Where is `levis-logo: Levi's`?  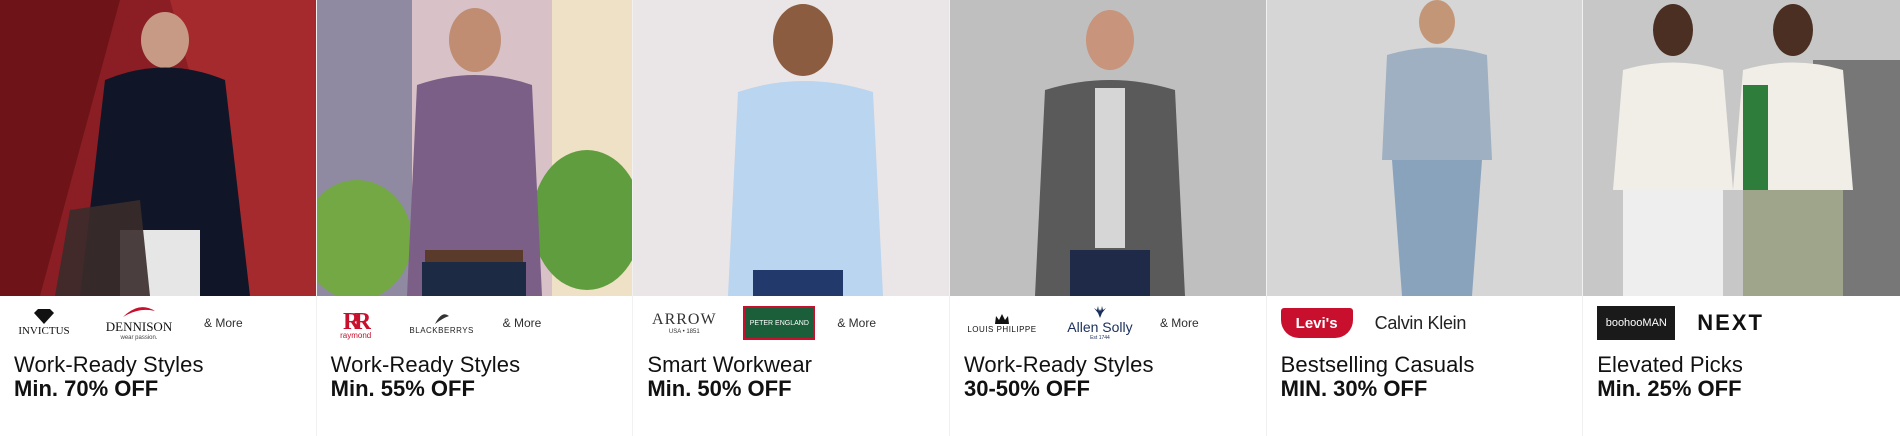 levis-logo: Levi's is located at coordinates (1316, 323).